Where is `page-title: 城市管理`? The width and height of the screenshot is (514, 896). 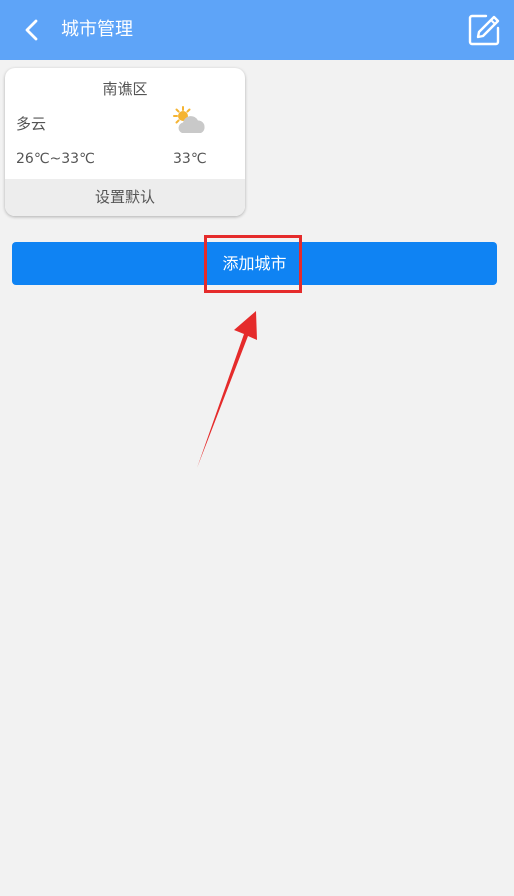 page-title: 城市管理 is located at coordinates (97, 29).